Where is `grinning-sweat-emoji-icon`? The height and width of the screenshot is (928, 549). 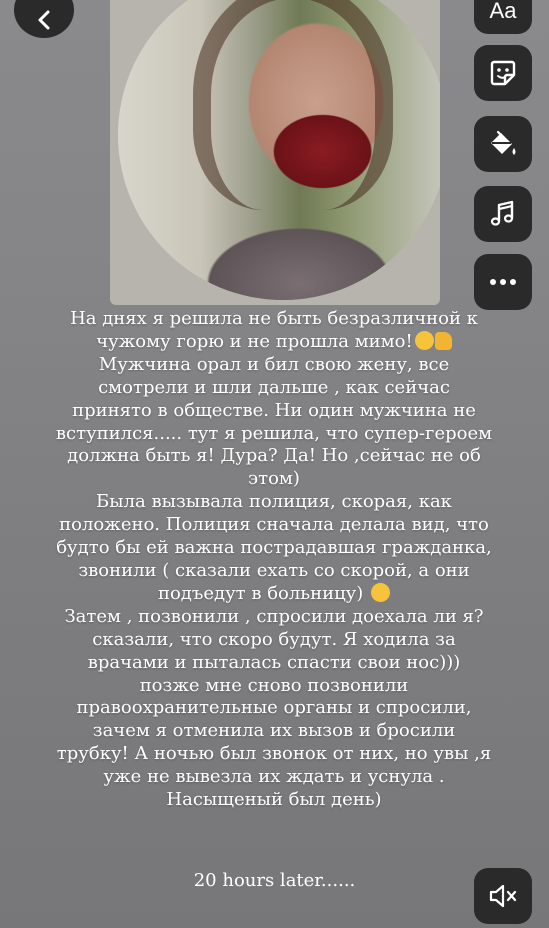 grinning-sweat-emoji-icon is located at coordinates (424, 340).